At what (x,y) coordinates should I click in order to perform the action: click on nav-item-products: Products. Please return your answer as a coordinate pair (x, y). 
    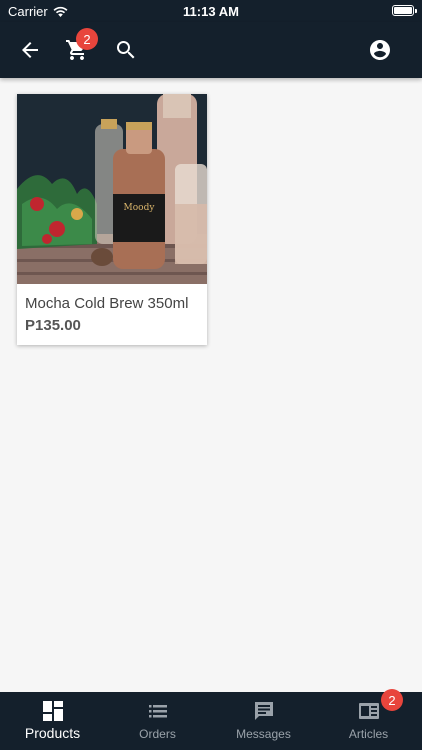
    Looking at the image, I should click on (52, 721).